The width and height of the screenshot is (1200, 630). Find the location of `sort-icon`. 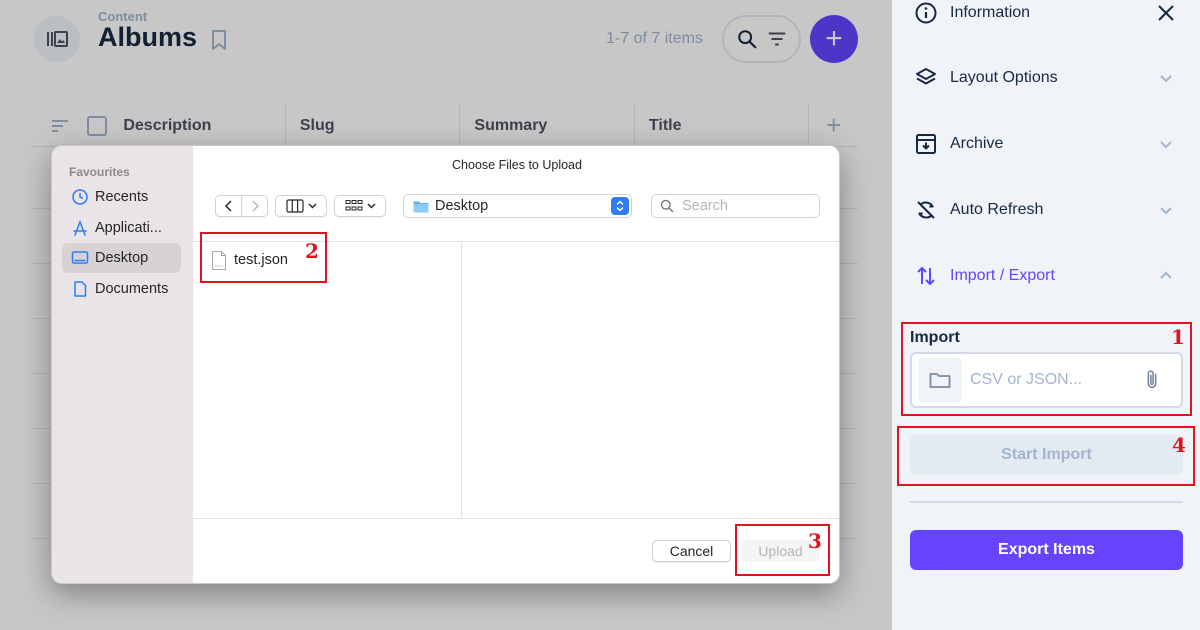

sort-icon is located at coordinates (59, 126).